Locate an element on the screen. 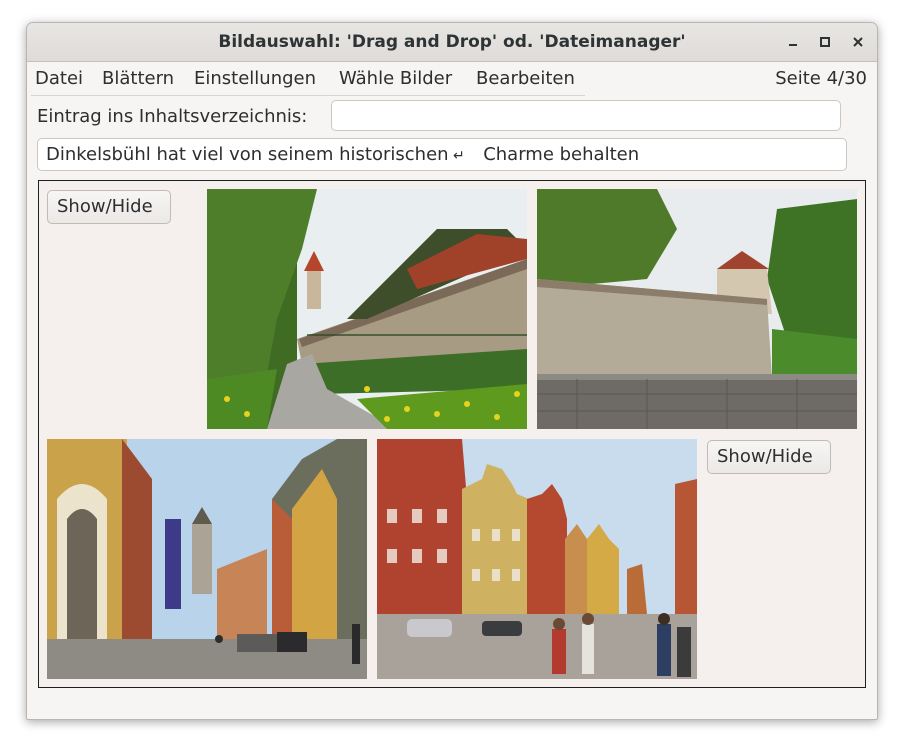  photo-town-wall-path is located at coordinates (367, 309).